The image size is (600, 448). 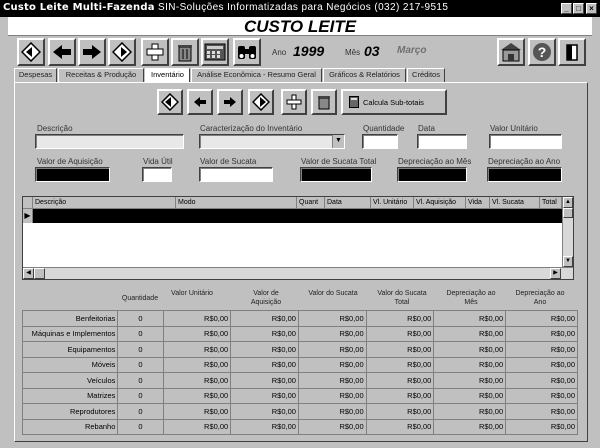 What do you see at coordinates (525, 141) in the screenshot?
I see `valor-unitario-input` at bounding box center [525, 141].